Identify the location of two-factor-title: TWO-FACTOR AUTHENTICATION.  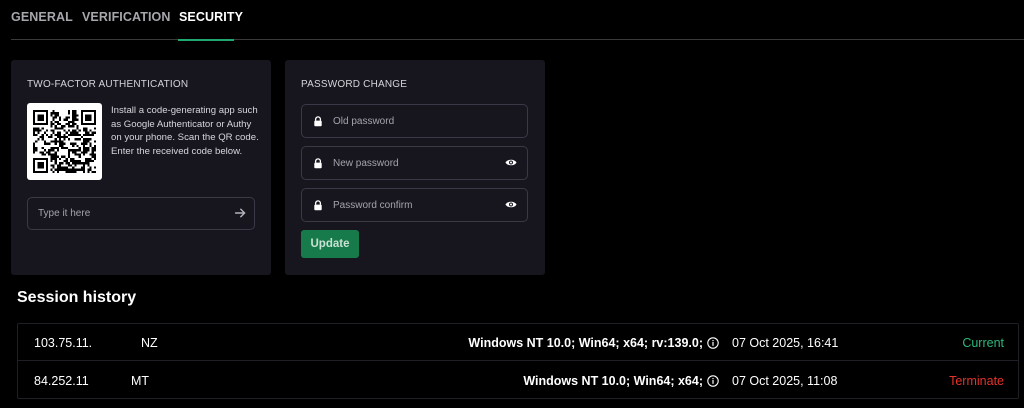
(108, 84).